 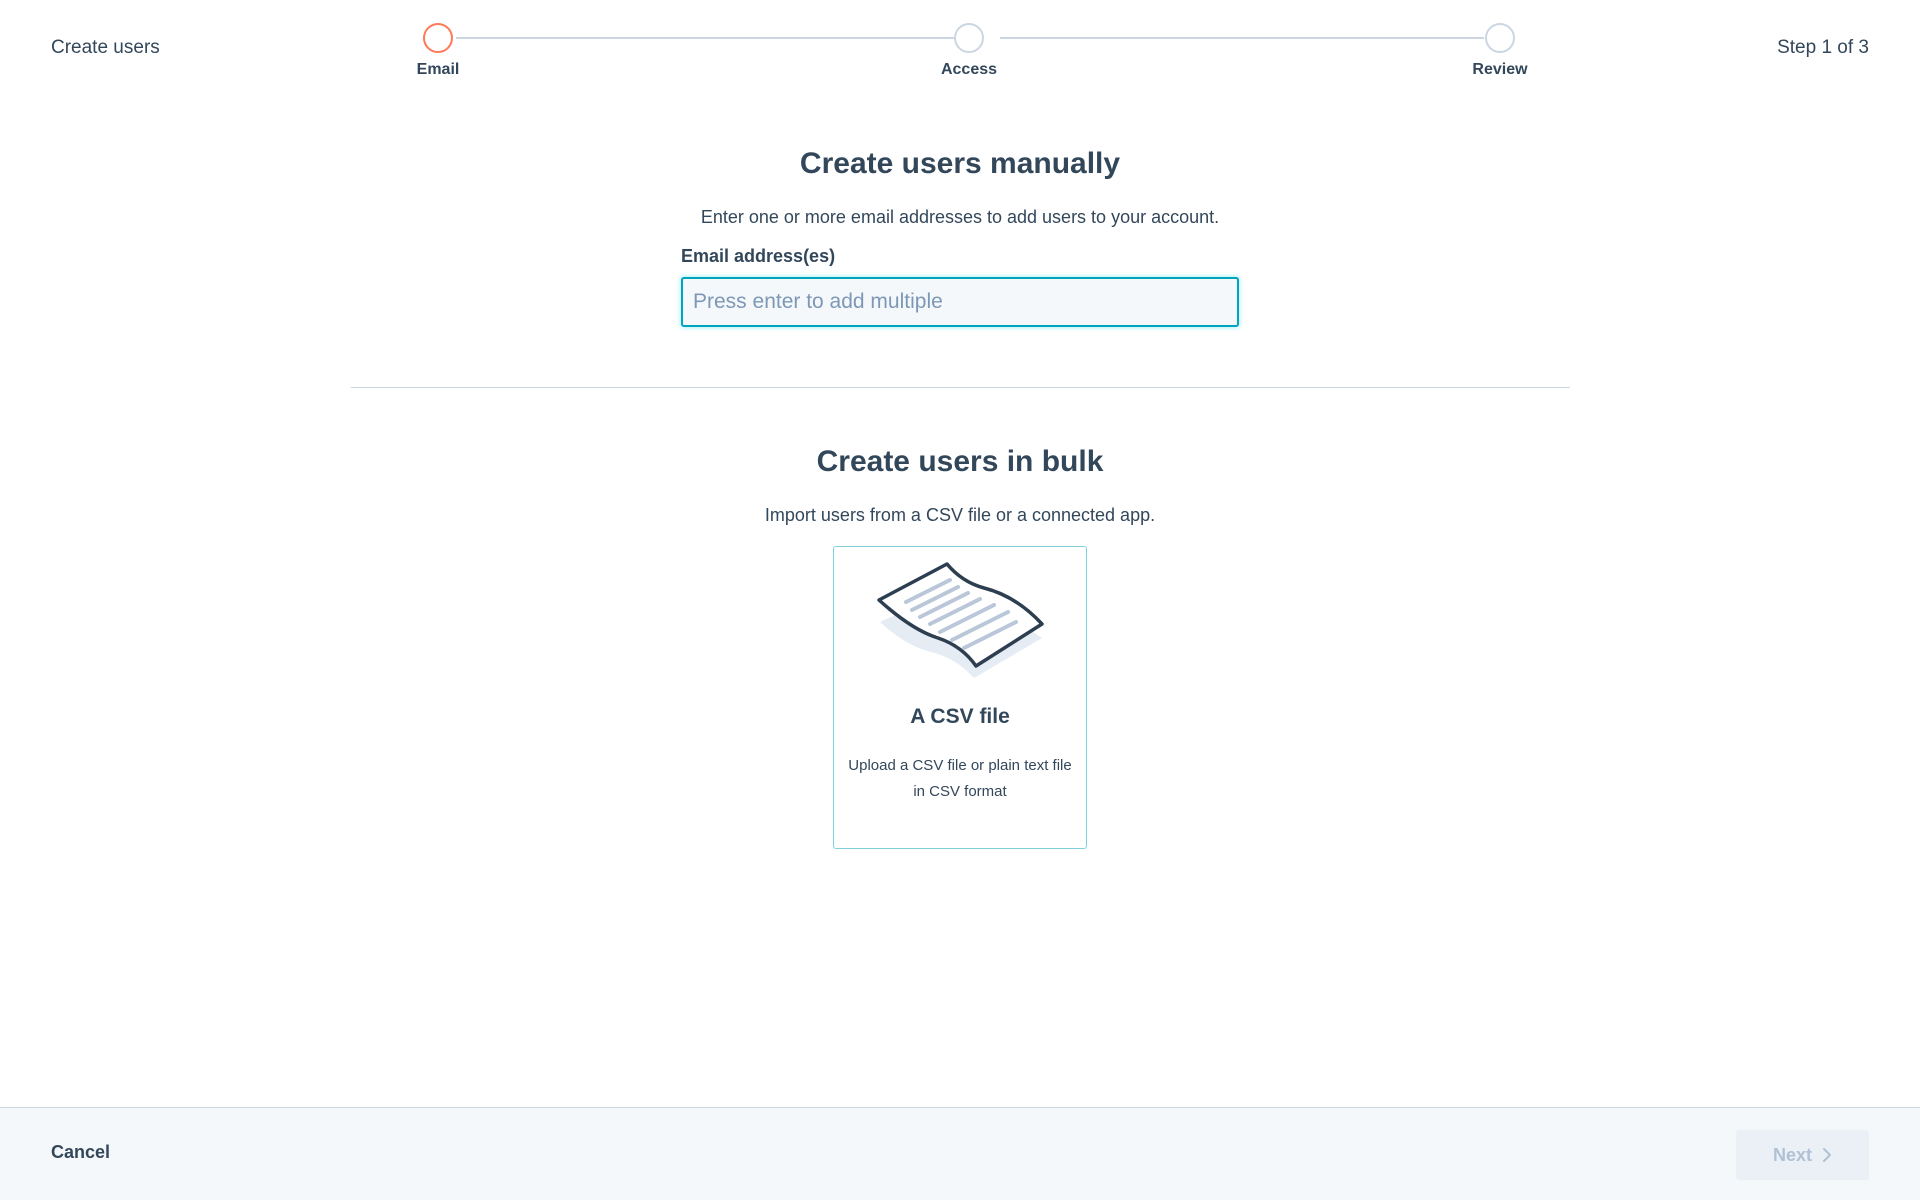 What do you see at coordinates (960, 1153) in the screenshot?
I see `footer-bar: Cancel Next` at bounding box center [960, 1153].